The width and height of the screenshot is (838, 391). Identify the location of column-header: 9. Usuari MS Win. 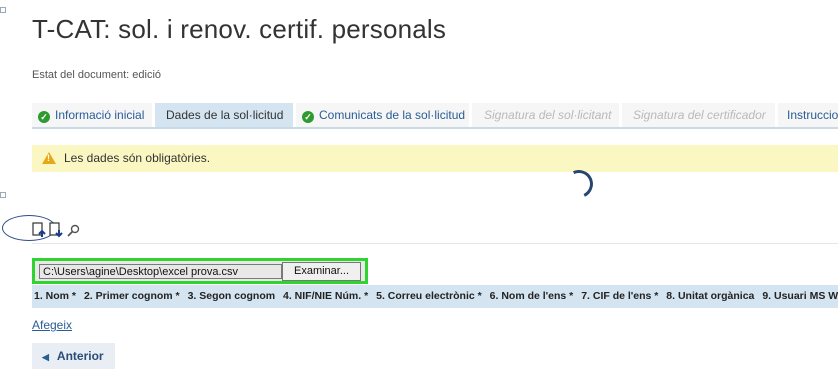
(800, 296).